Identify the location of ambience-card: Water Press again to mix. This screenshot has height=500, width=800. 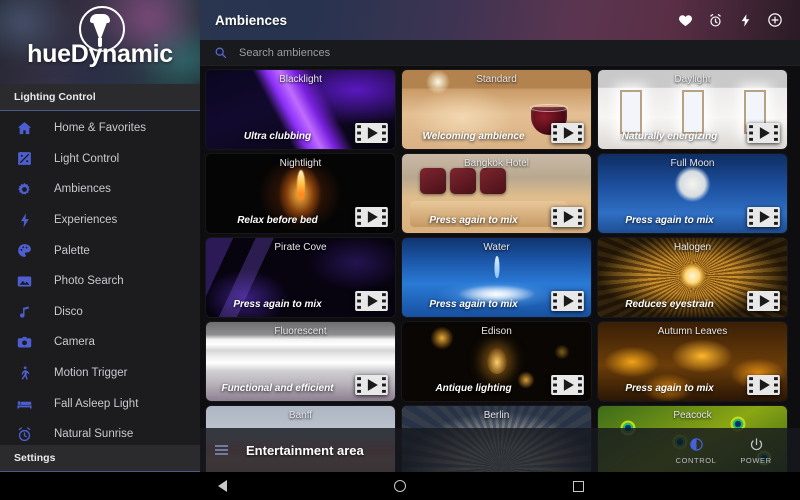
(496, 277).